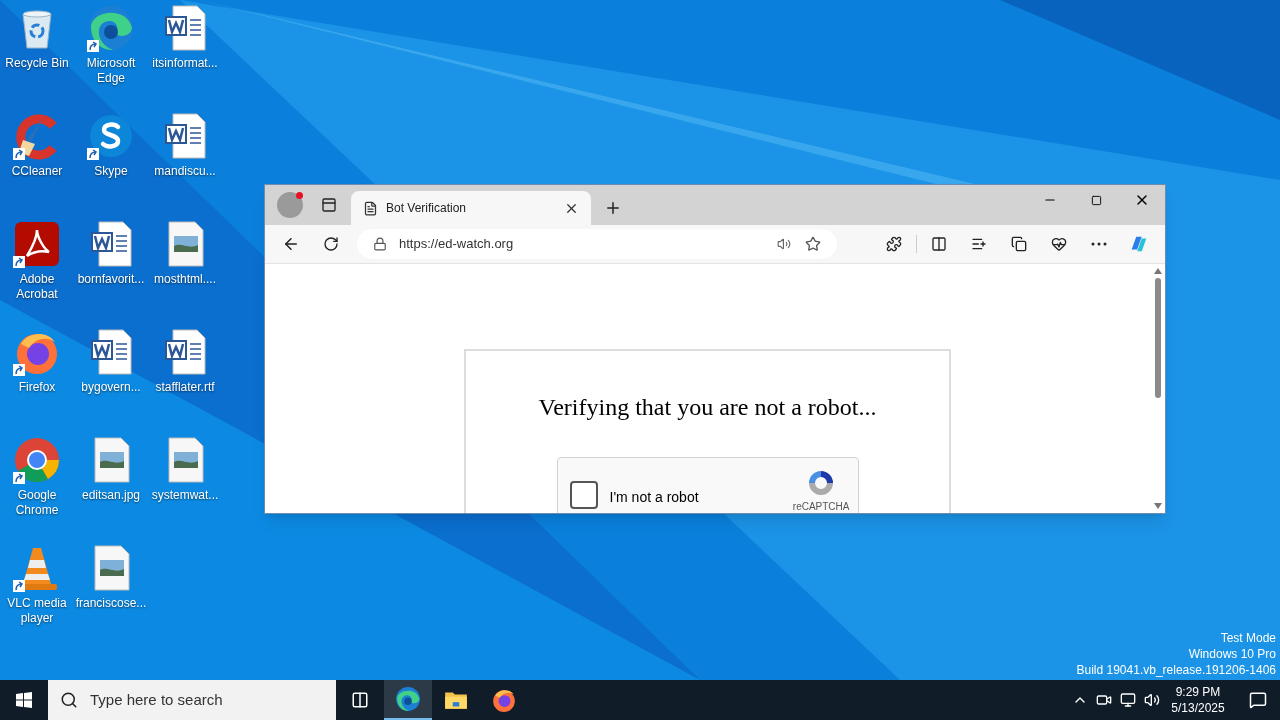  What do you see at coordinates (1198, 708) in the screenshot?
I see `clock-date: 5/13/2025` at bounding box center [1198, 708].